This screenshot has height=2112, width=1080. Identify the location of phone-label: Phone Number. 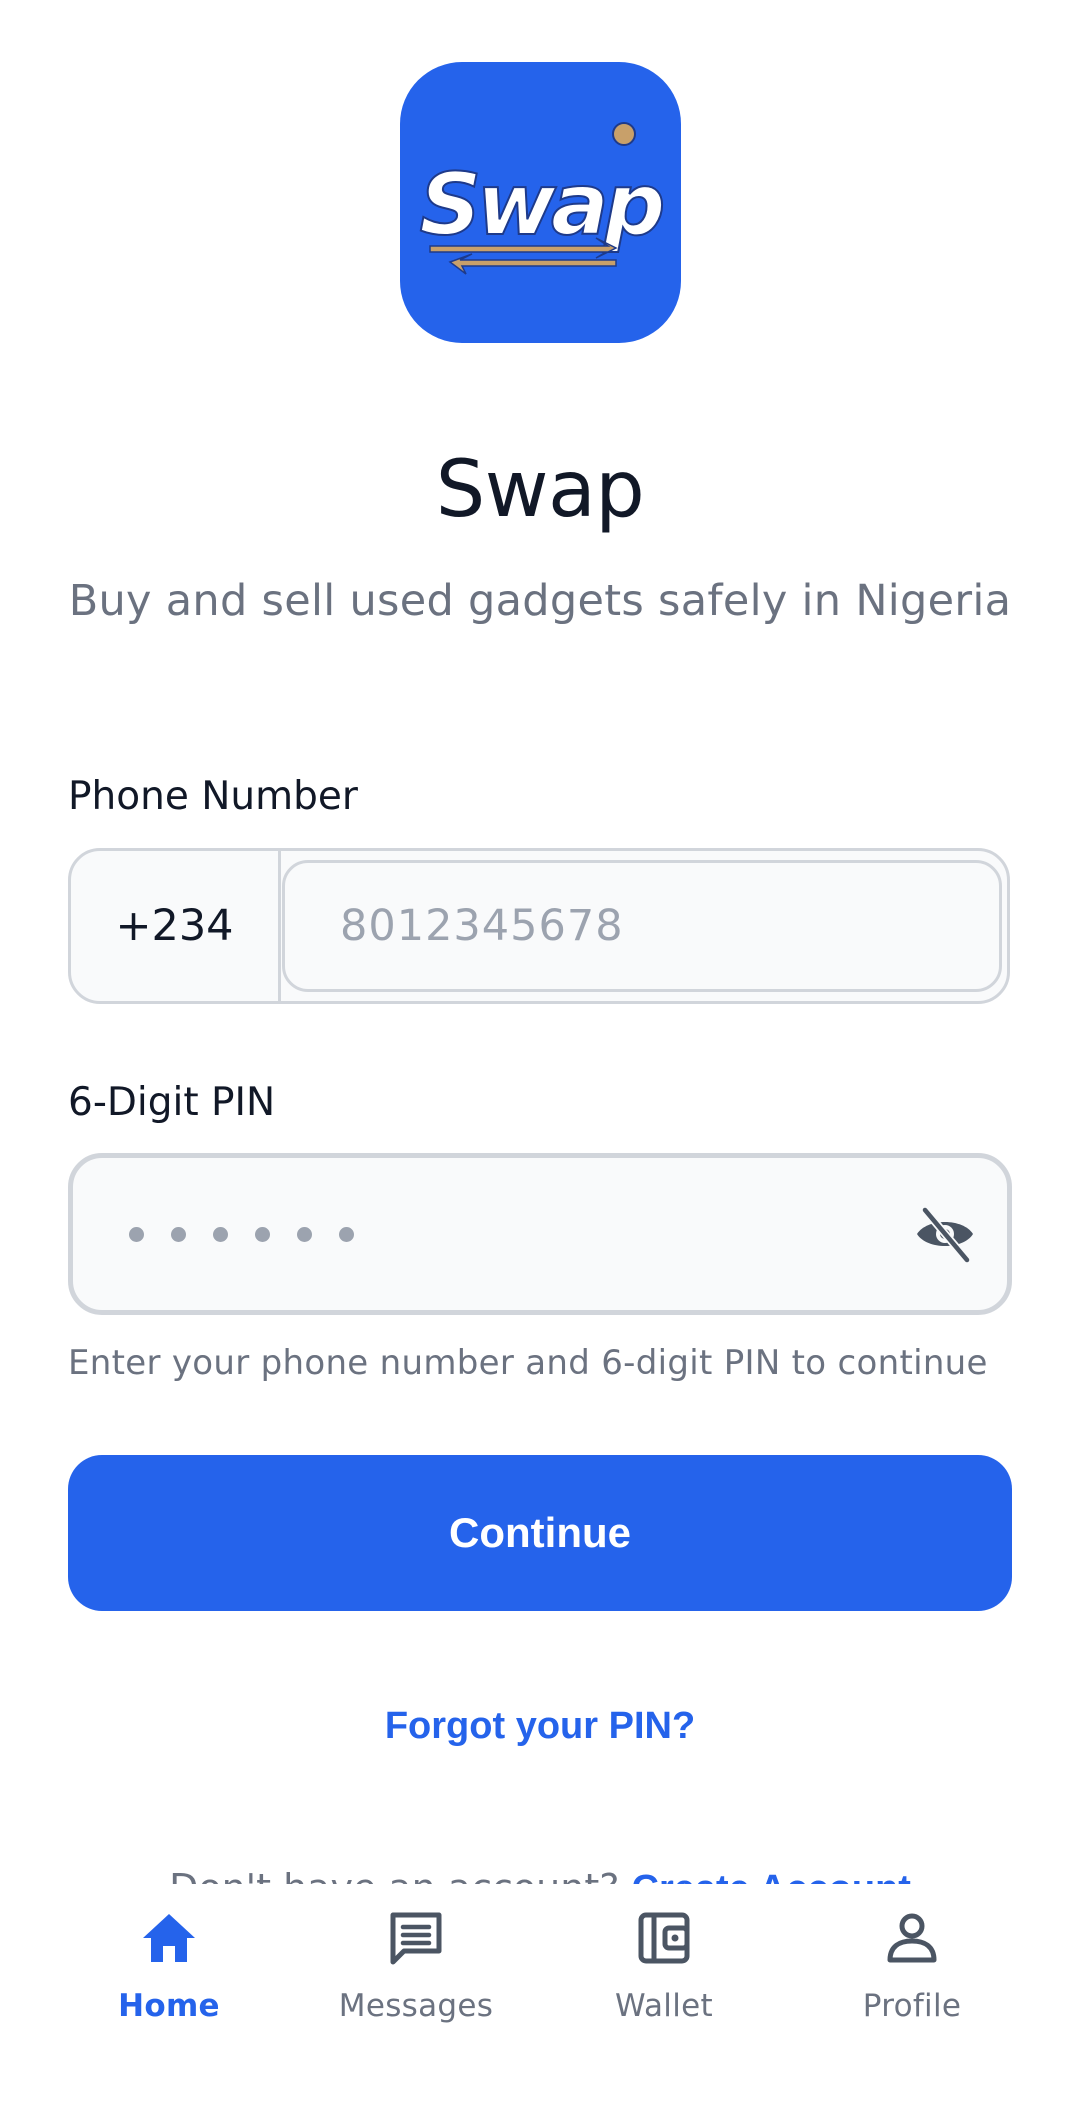
(213, 796).